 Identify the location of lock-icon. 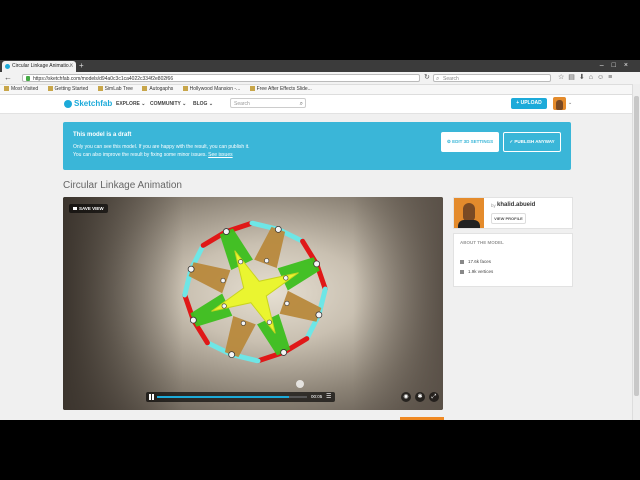
(28, 78).